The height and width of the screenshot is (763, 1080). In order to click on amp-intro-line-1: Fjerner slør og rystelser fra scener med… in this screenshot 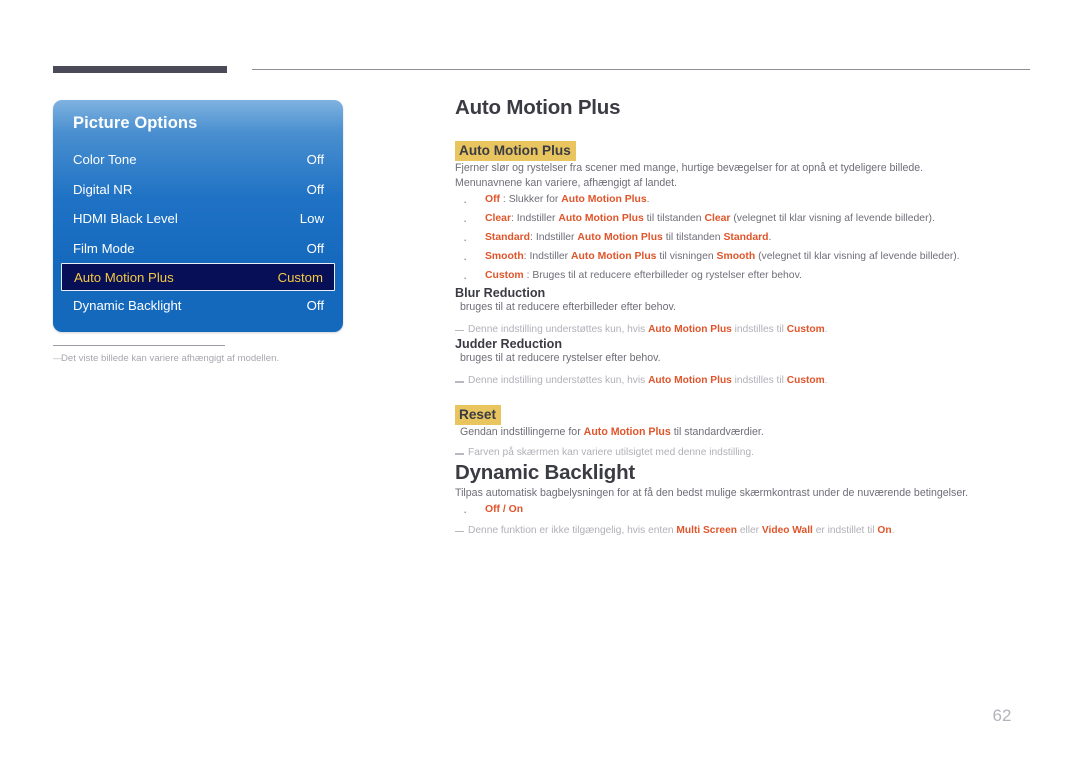, I will do `click(689, 167)`.